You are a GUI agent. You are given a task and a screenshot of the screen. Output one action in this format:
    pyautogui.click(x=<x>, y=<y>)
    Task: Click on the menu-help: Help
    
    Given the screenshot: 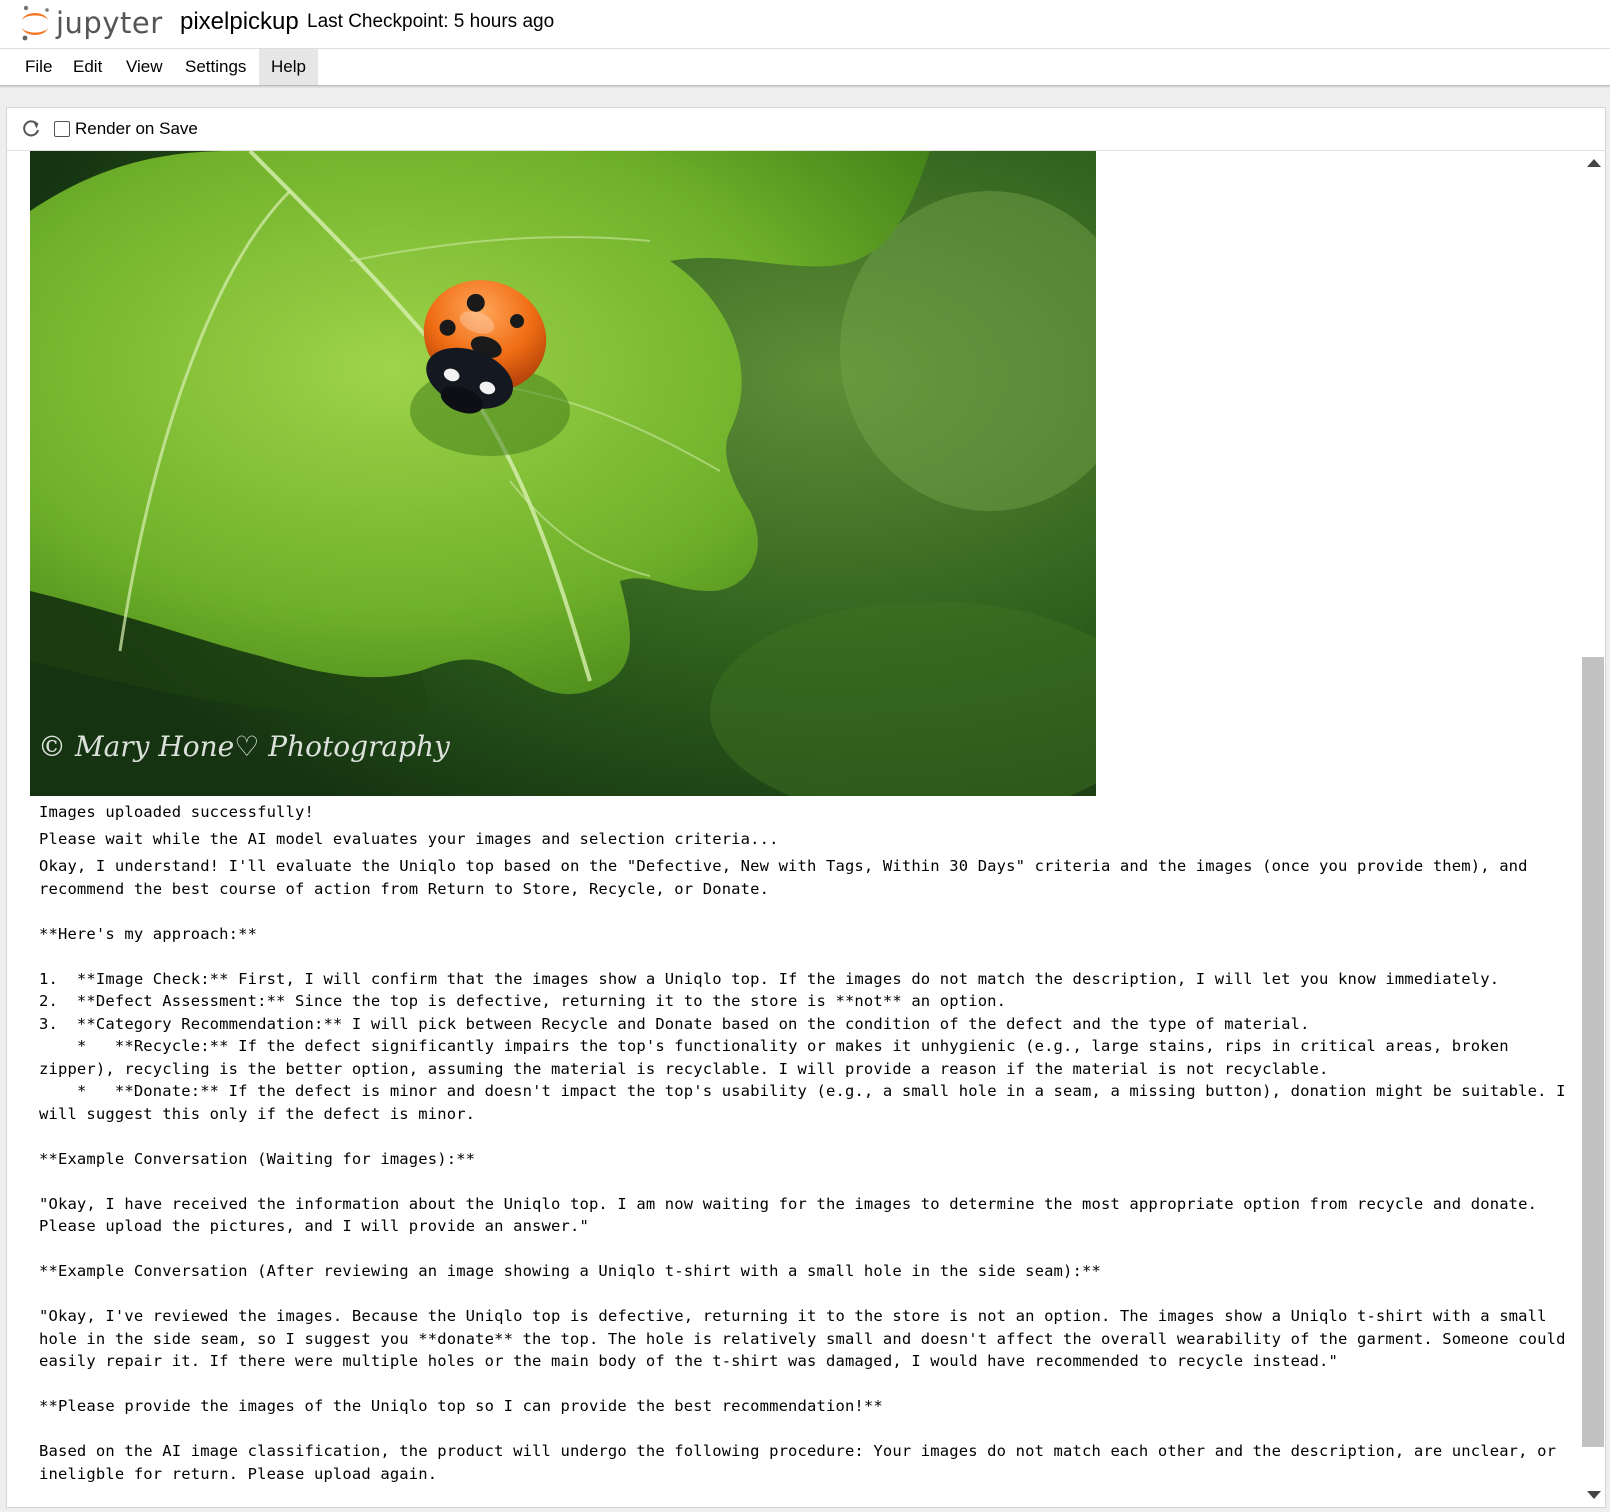 What is the action you would take?
    pyautogui.click(x=288, y=67)
    